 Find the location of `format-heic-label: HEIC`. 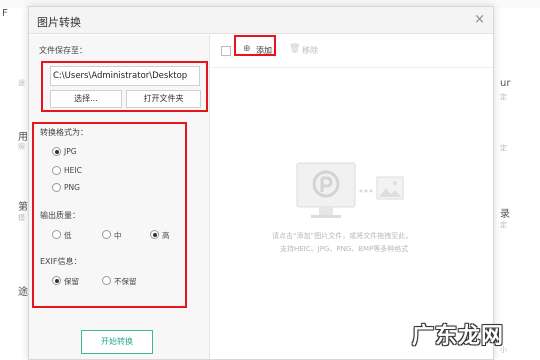

format-heic-label: HEIC is located at coordinates (73, 170).